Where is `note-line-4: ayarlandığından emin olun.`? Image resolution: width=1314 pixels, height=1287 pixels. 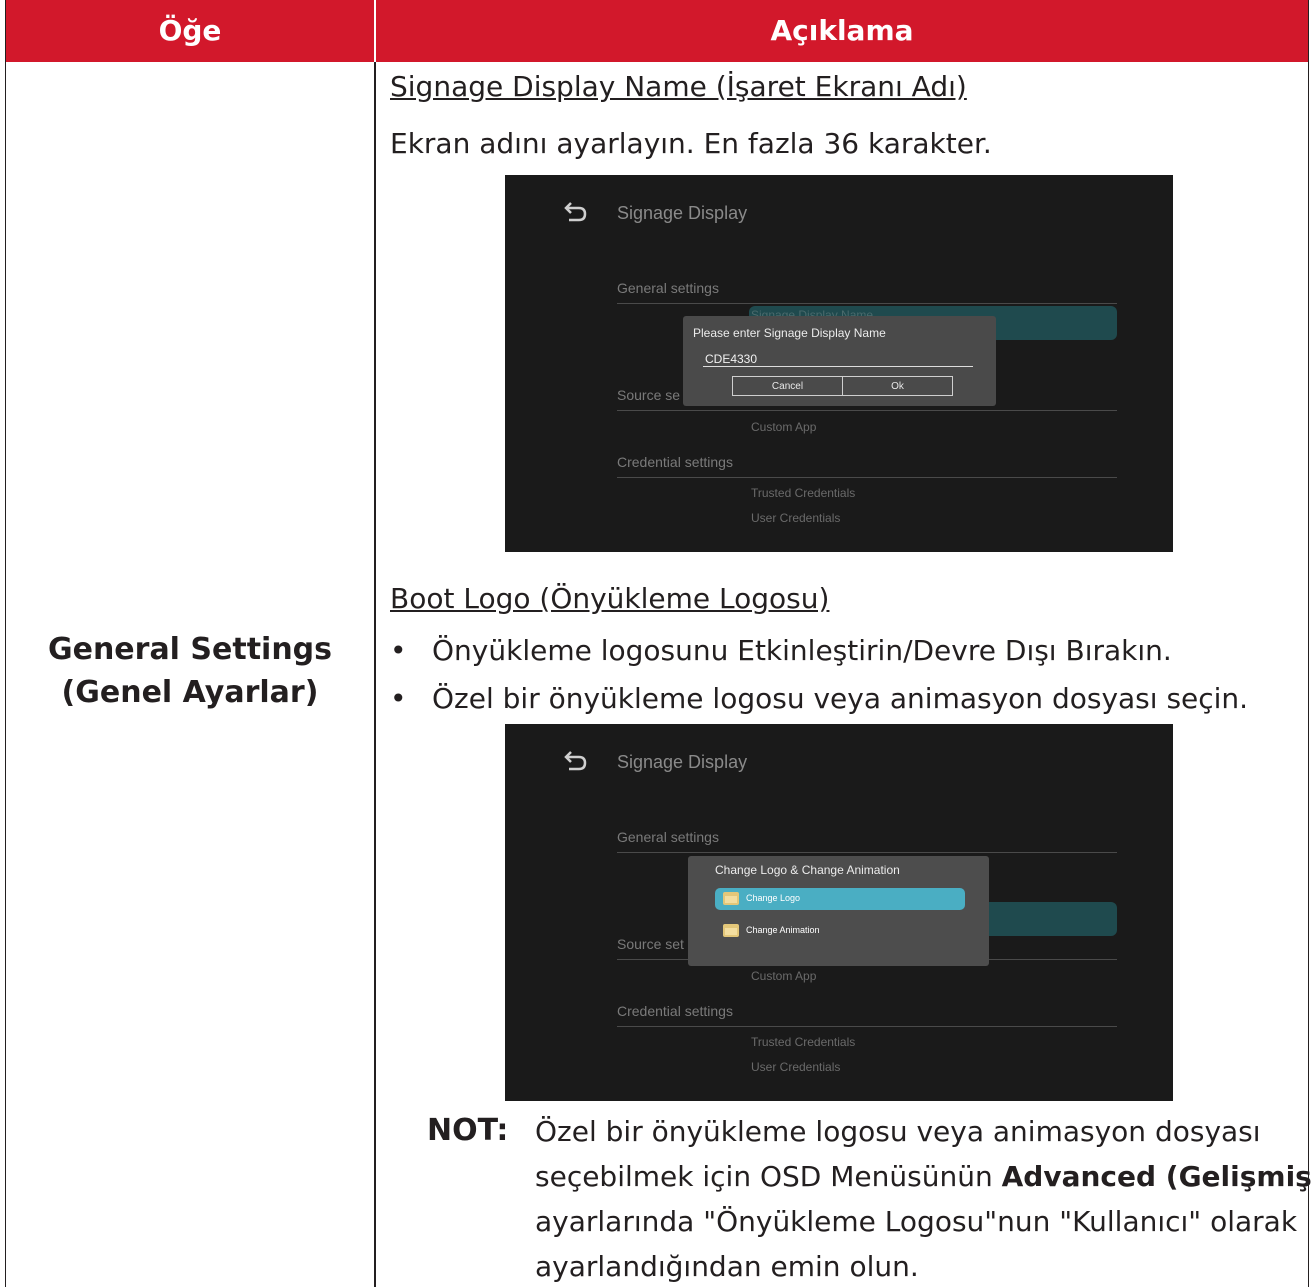
note-line-4: ayarlandığından emin olun. is located at coordinates (727, 1266).